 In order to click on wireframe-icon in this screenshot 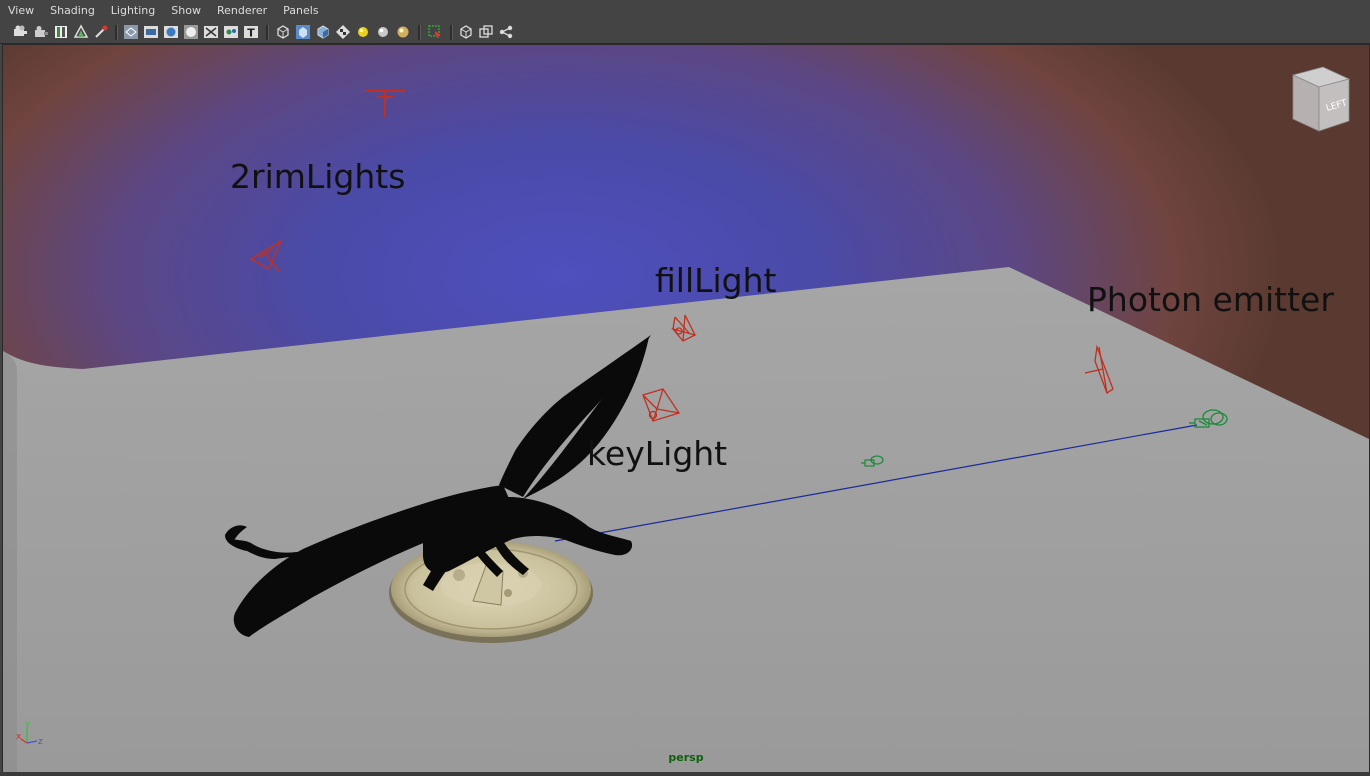, I will do `click(131, 32)`.